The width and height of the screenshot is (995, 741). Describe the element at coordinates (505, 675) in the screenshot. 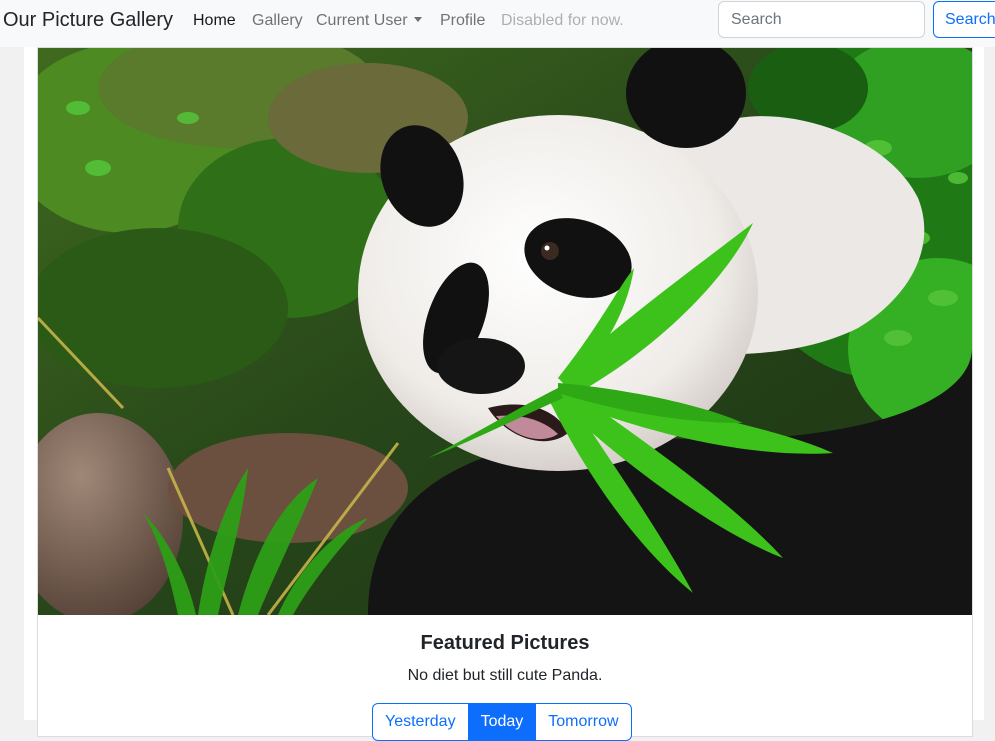

I see `card-text: No diet but still cute Panda.` at that location.